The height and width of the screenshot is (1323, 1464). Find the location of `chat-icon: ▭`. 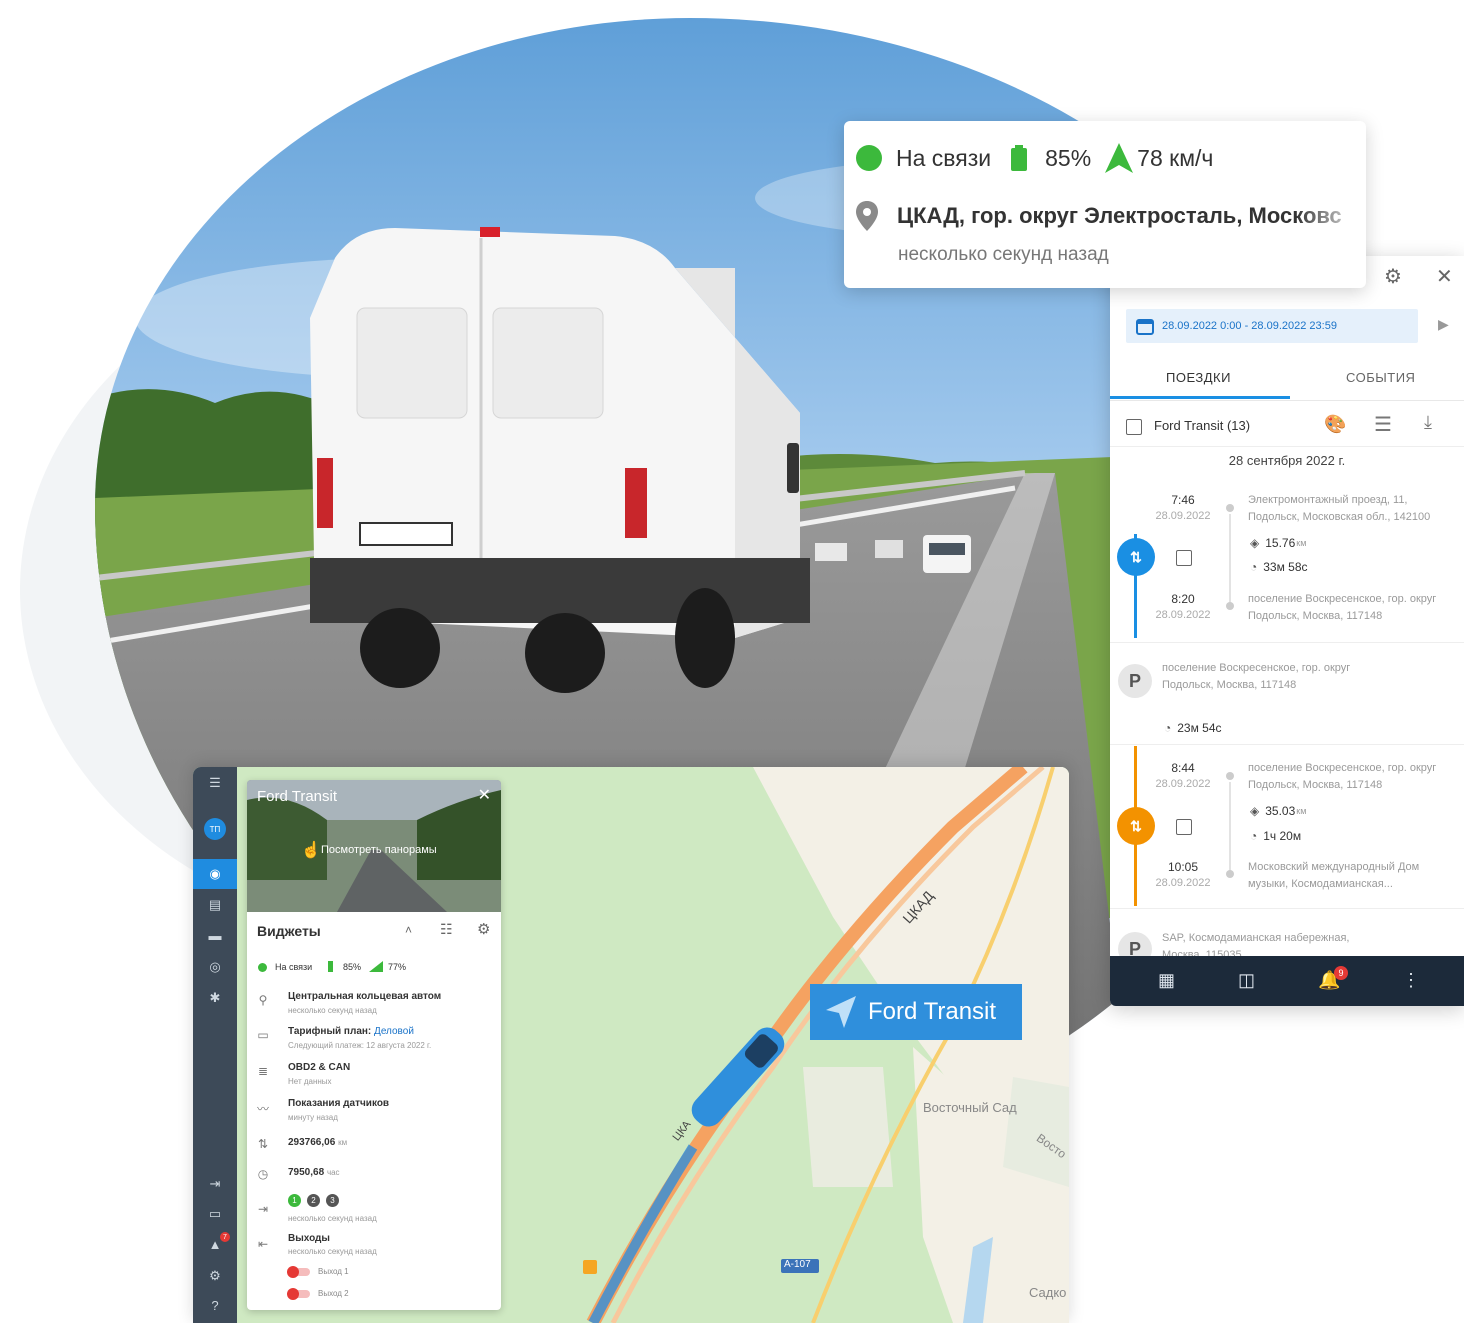

chat-icon: ▭ is located at coordinates (215, 1214).